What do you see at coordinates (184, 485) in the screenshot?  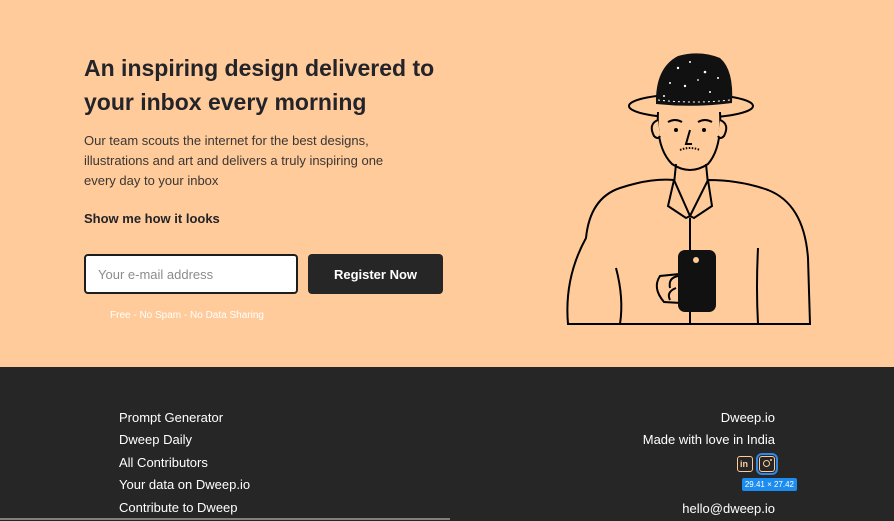 I see `footer-link-your-data: Your data on Dweep.io` at bounding box center [184, 485].